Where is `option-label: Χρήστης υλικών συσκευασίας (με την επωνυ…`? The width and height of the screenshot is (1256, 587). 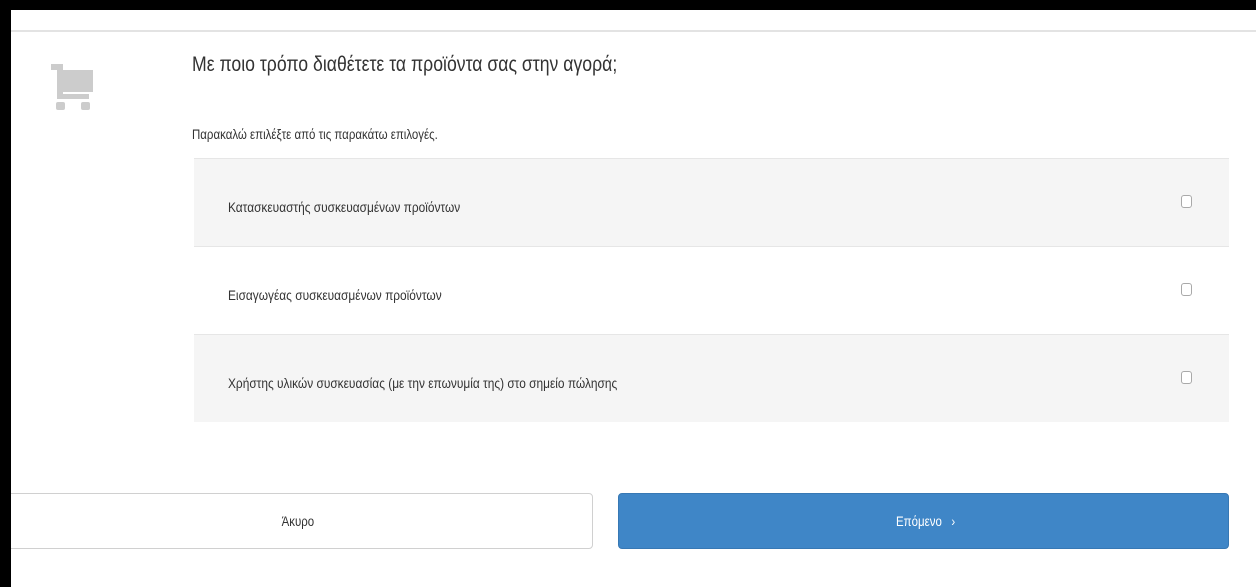 option-label: Χρήστης υλικών συσκευασίας (με την επωνυ… is located at coordinates (423, 383).